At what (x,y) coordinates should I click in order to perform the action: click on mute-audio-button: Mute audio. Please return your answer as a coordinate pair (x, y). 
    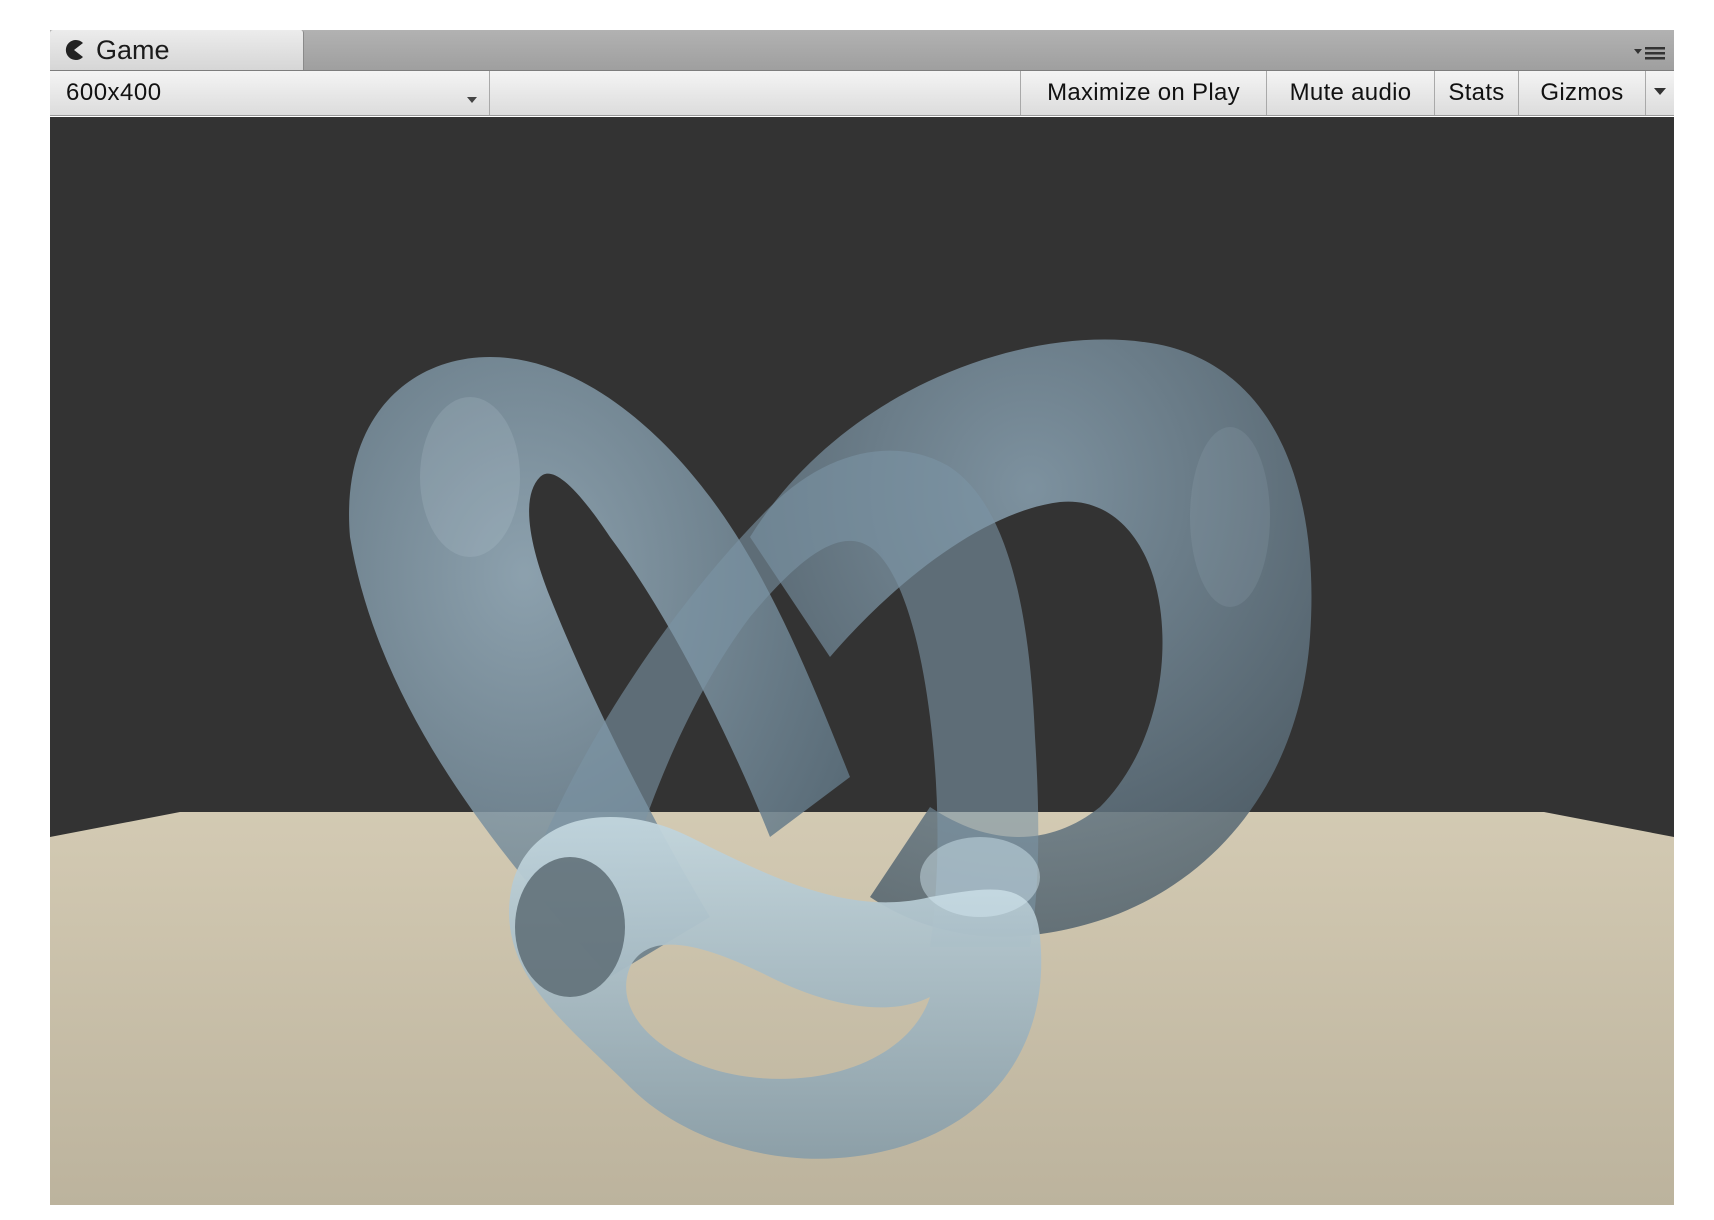
    Looking at the image, I should click on (1350, 93).